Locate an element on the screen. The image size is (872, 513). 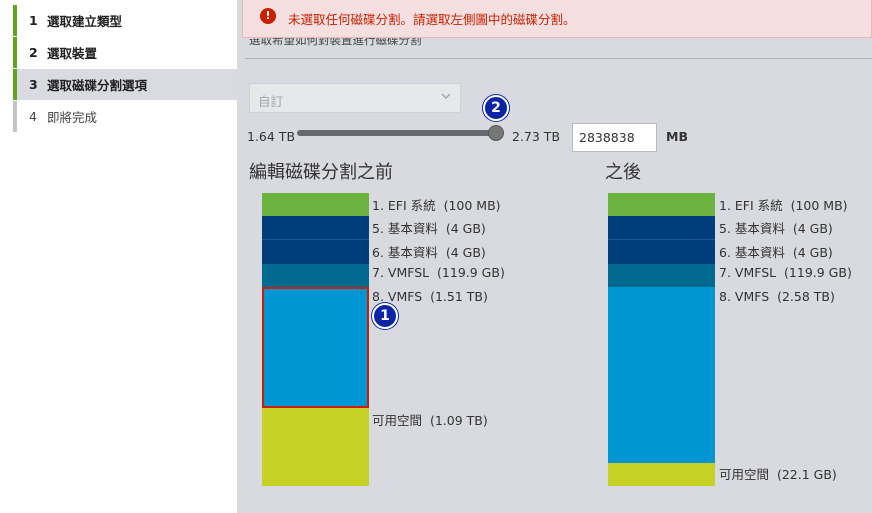
step-number: 4 is located at coordinates (33, 116).